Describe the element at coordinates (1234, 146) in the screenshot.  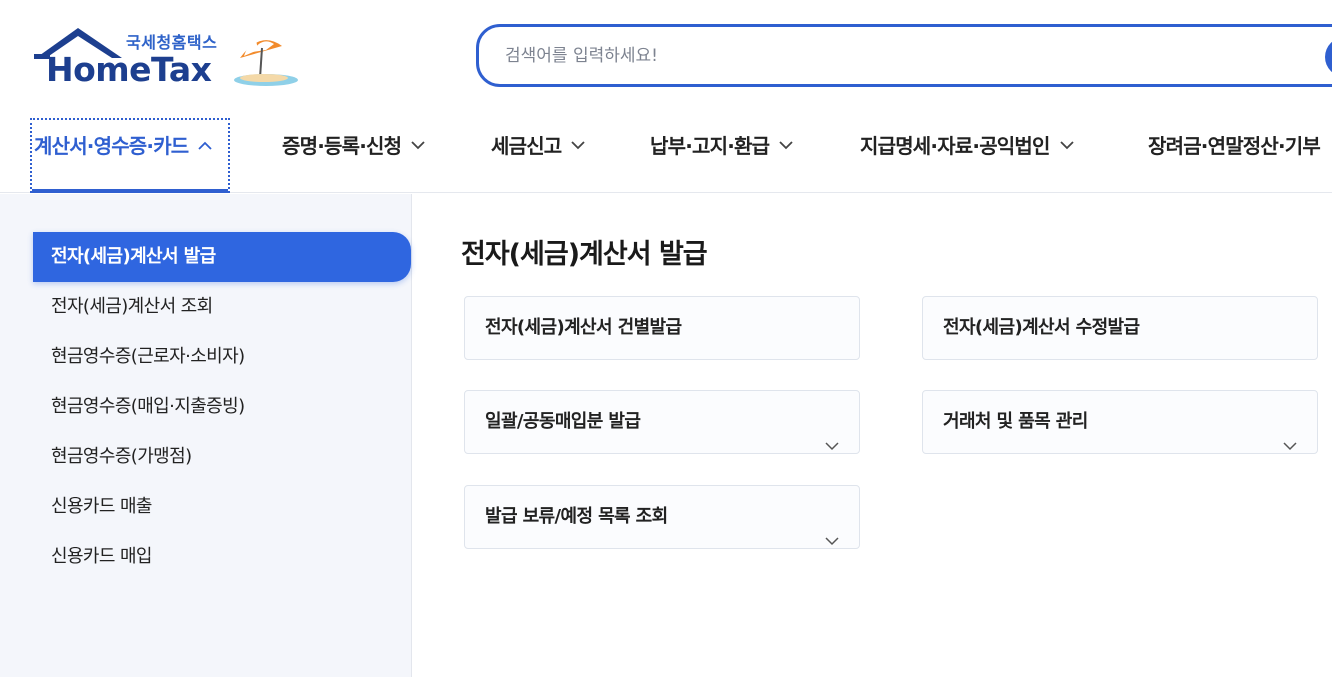
I see `gnb-item-label: 장려금·연말정산·기부` at that location.